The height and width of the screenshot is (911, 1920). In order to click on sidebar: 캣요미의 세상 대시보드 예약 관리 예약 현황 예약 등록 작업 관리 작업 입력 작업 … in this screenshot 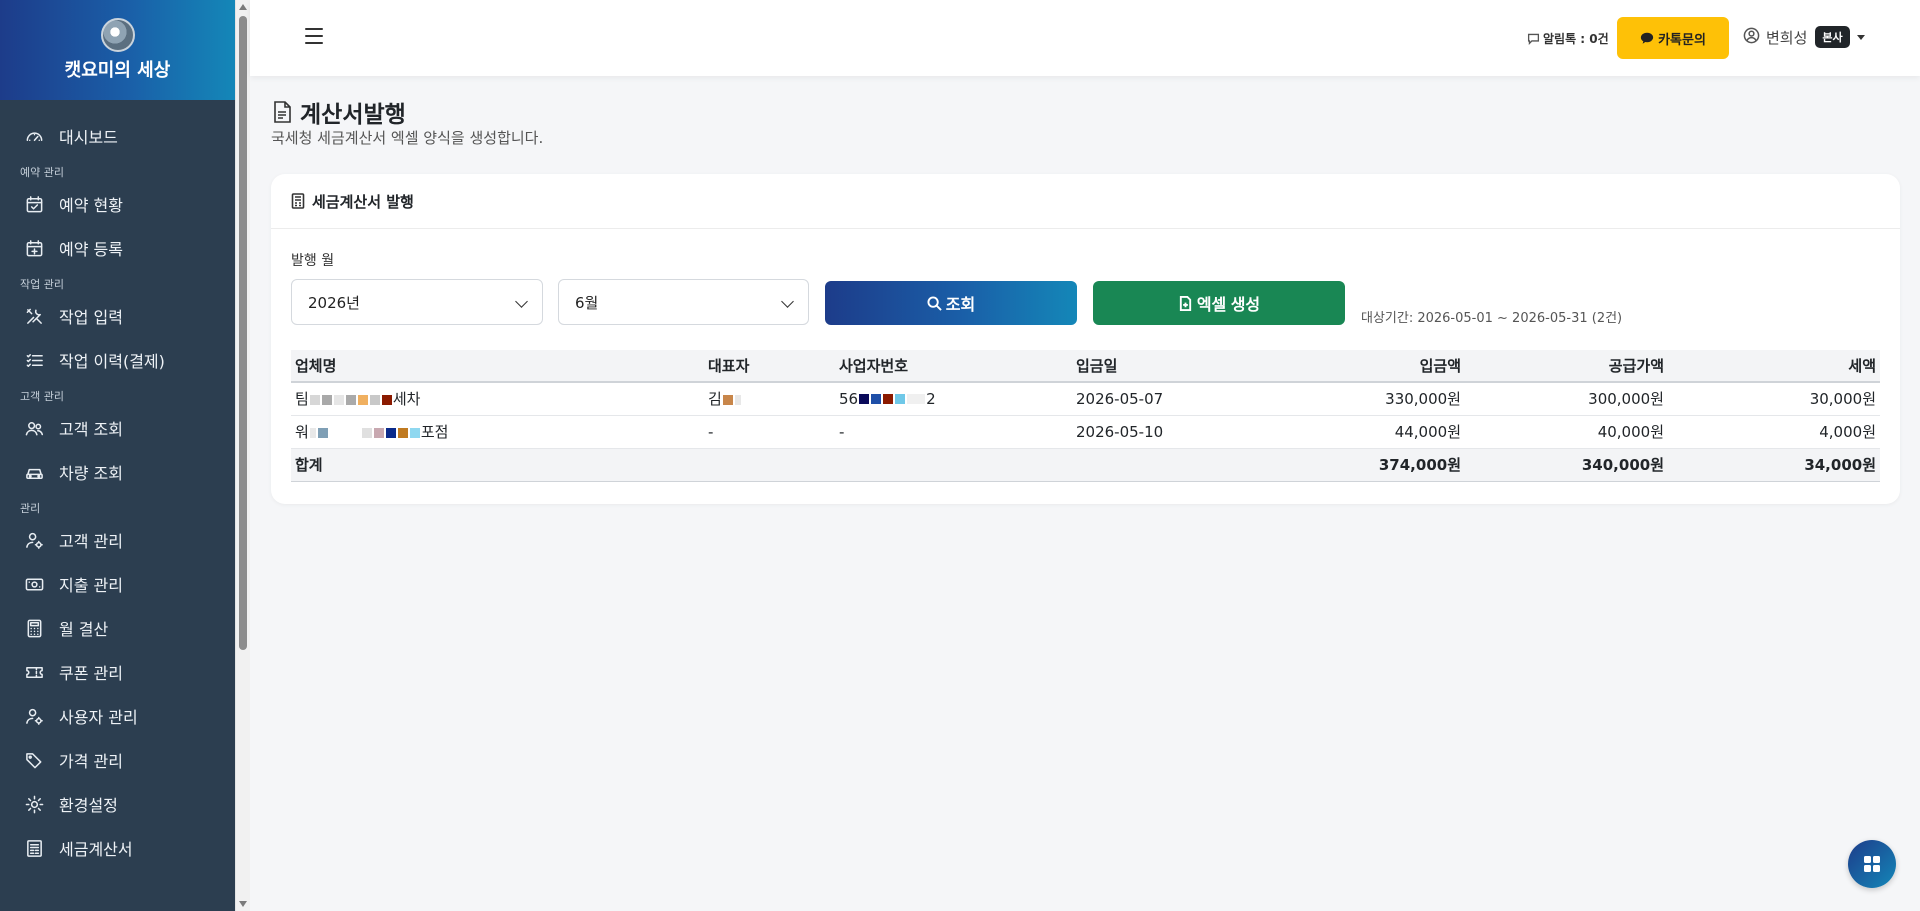, I will do `click(117, 455)`.